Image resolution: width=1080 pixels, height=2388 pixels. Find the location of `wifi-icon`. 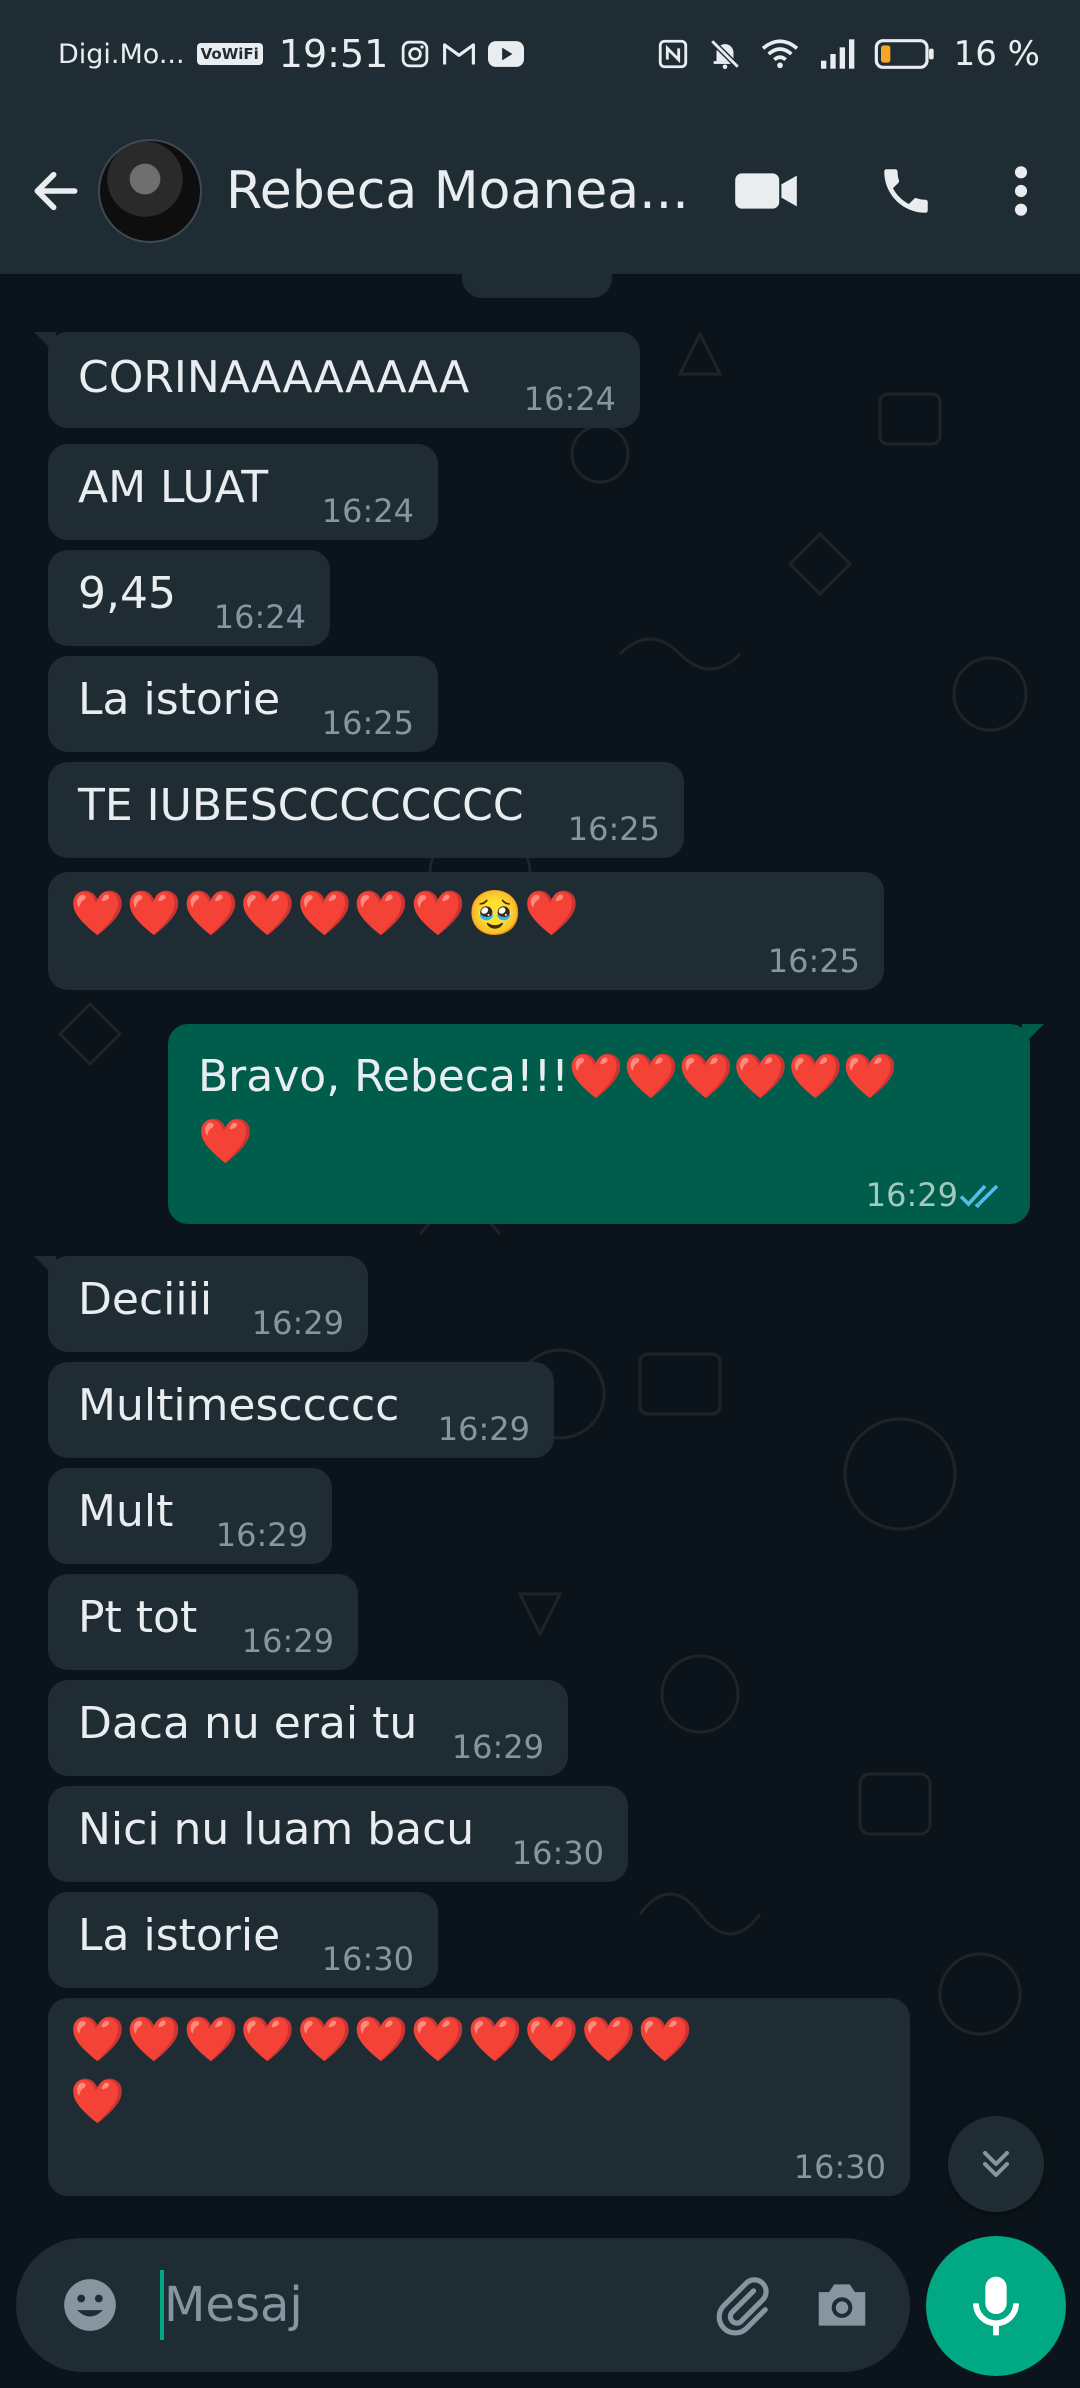

wifi-icon is located at coordinates (780, 54).